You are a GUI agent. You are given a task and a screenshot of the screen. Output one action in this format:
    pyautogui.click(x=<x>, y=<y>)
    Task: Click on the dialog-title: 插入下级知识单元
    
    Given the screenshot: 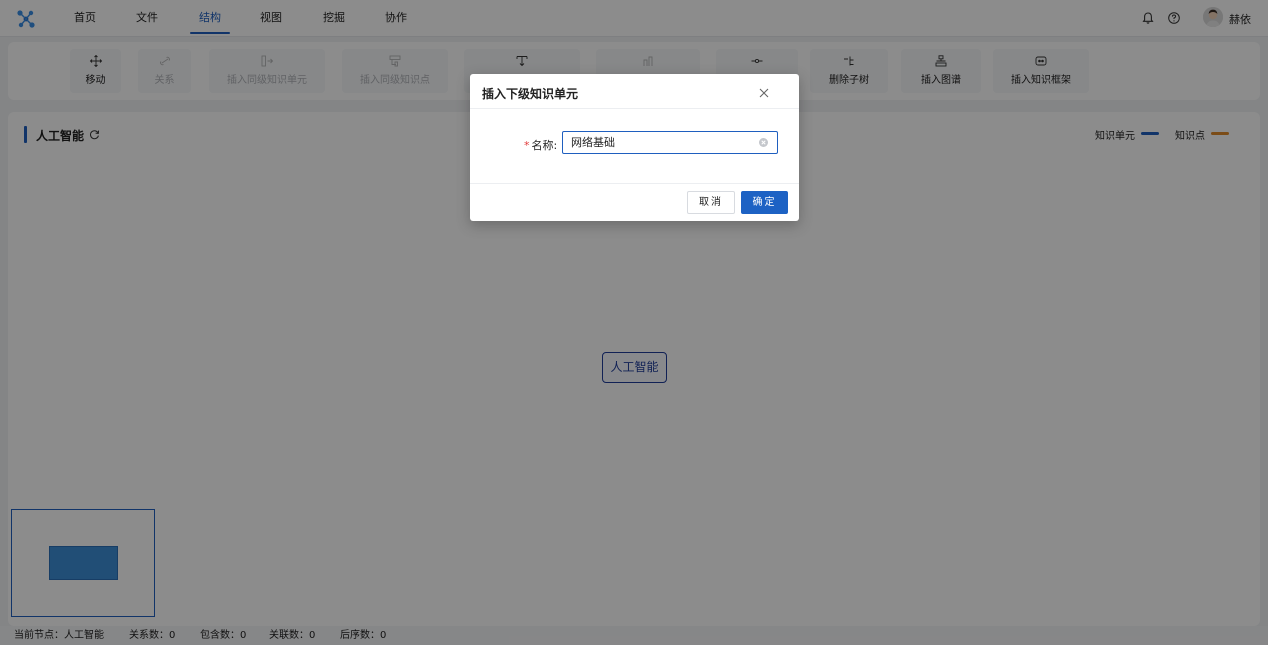 What is the action you would take?
    pyautogui.click(x=530, y=94)
    